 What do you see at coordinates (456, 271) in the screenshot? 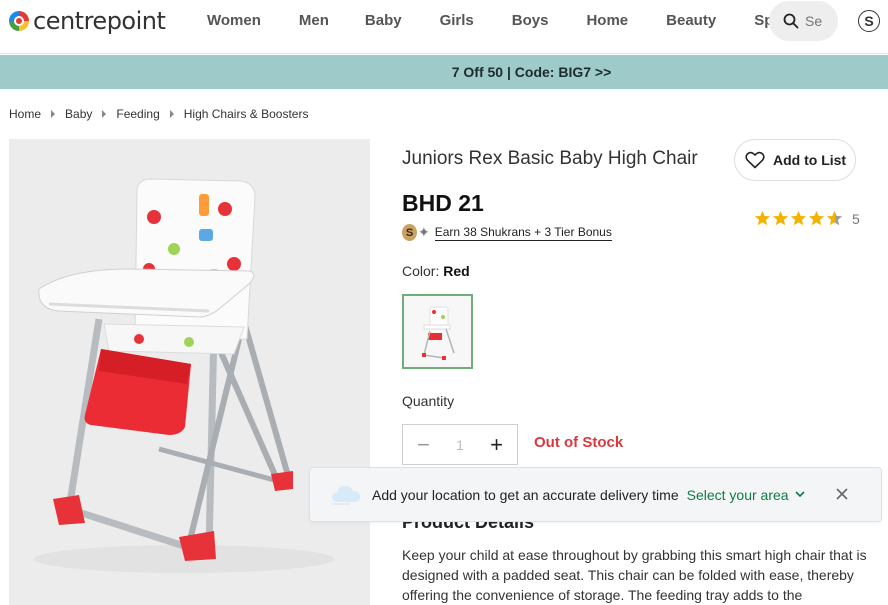
I see `color-value: Red` at bounding box center [456, 271].